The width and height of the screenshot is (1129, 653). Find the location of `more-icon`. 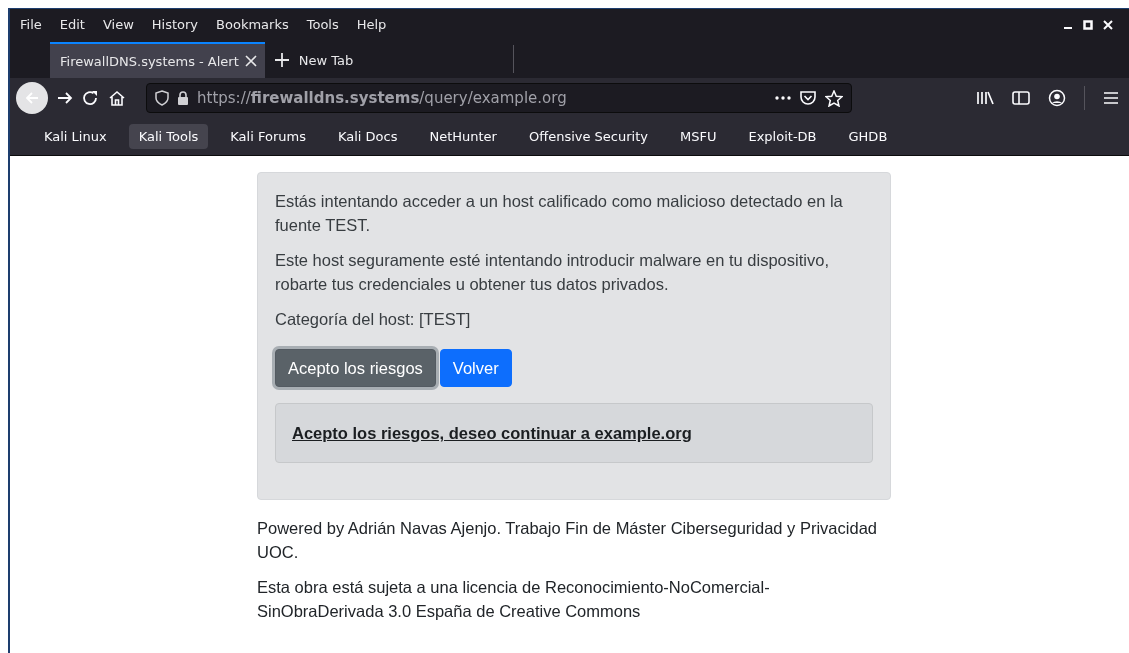

more-icon is located at coordinates (783, 98).